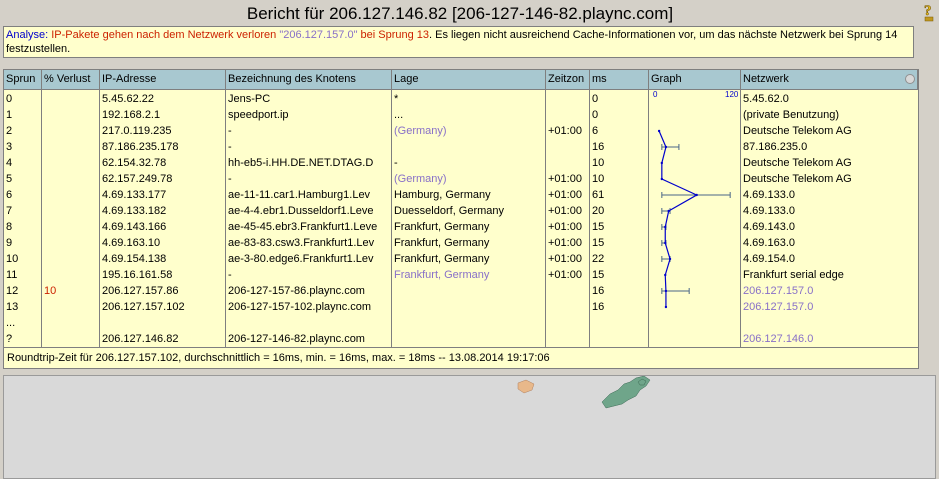 The width and height of the screenshot is (939, 479). Describe the element at coordinates (442, 195) in the screenshot. I see `cell-loc: Hamburg, Germany` at that location.